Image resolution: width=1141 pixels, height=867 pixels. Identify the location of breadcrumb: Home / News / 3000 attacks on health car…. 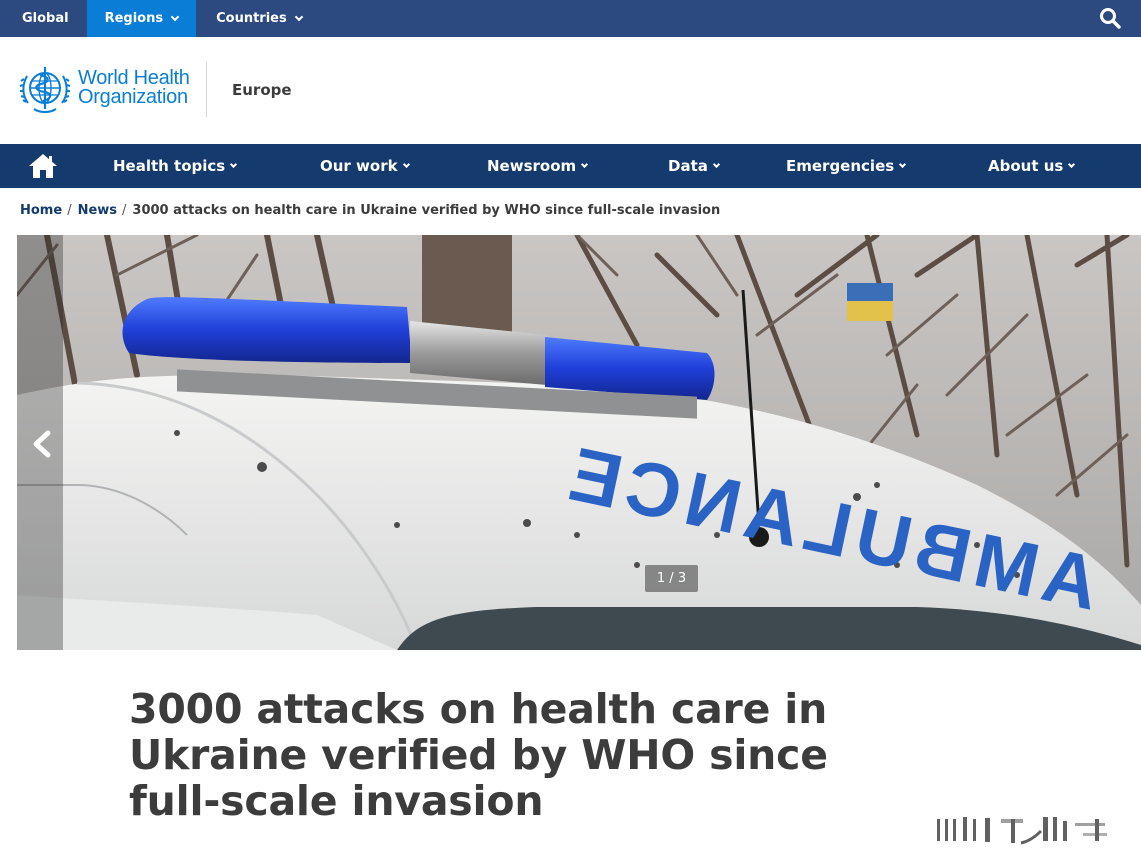
(370, 210).